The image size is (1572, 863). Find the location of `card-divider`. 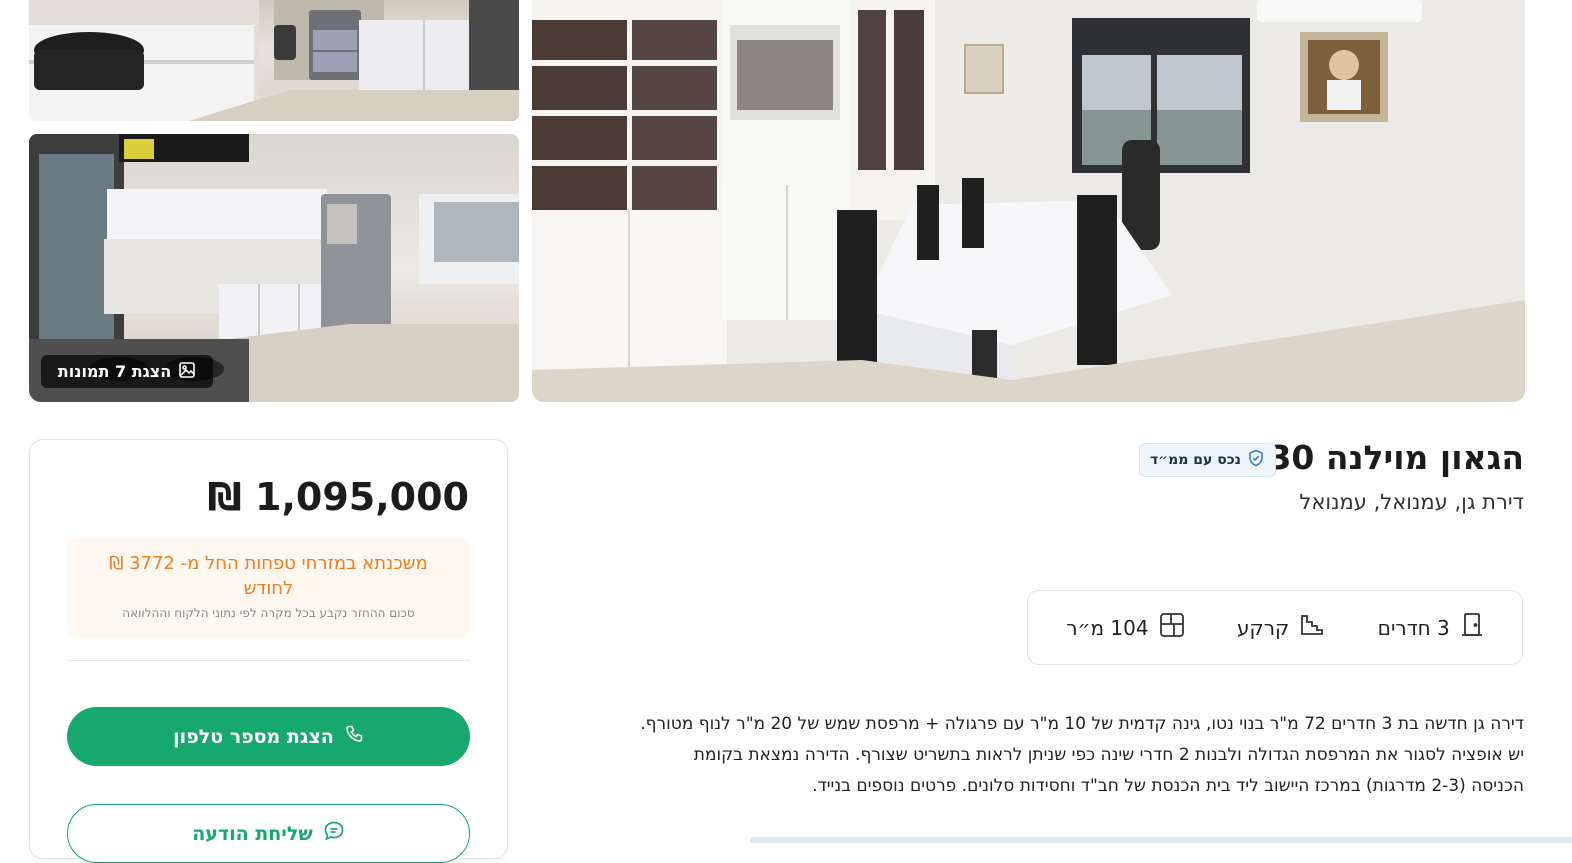

card-divider is located at coordinates (268, 660).